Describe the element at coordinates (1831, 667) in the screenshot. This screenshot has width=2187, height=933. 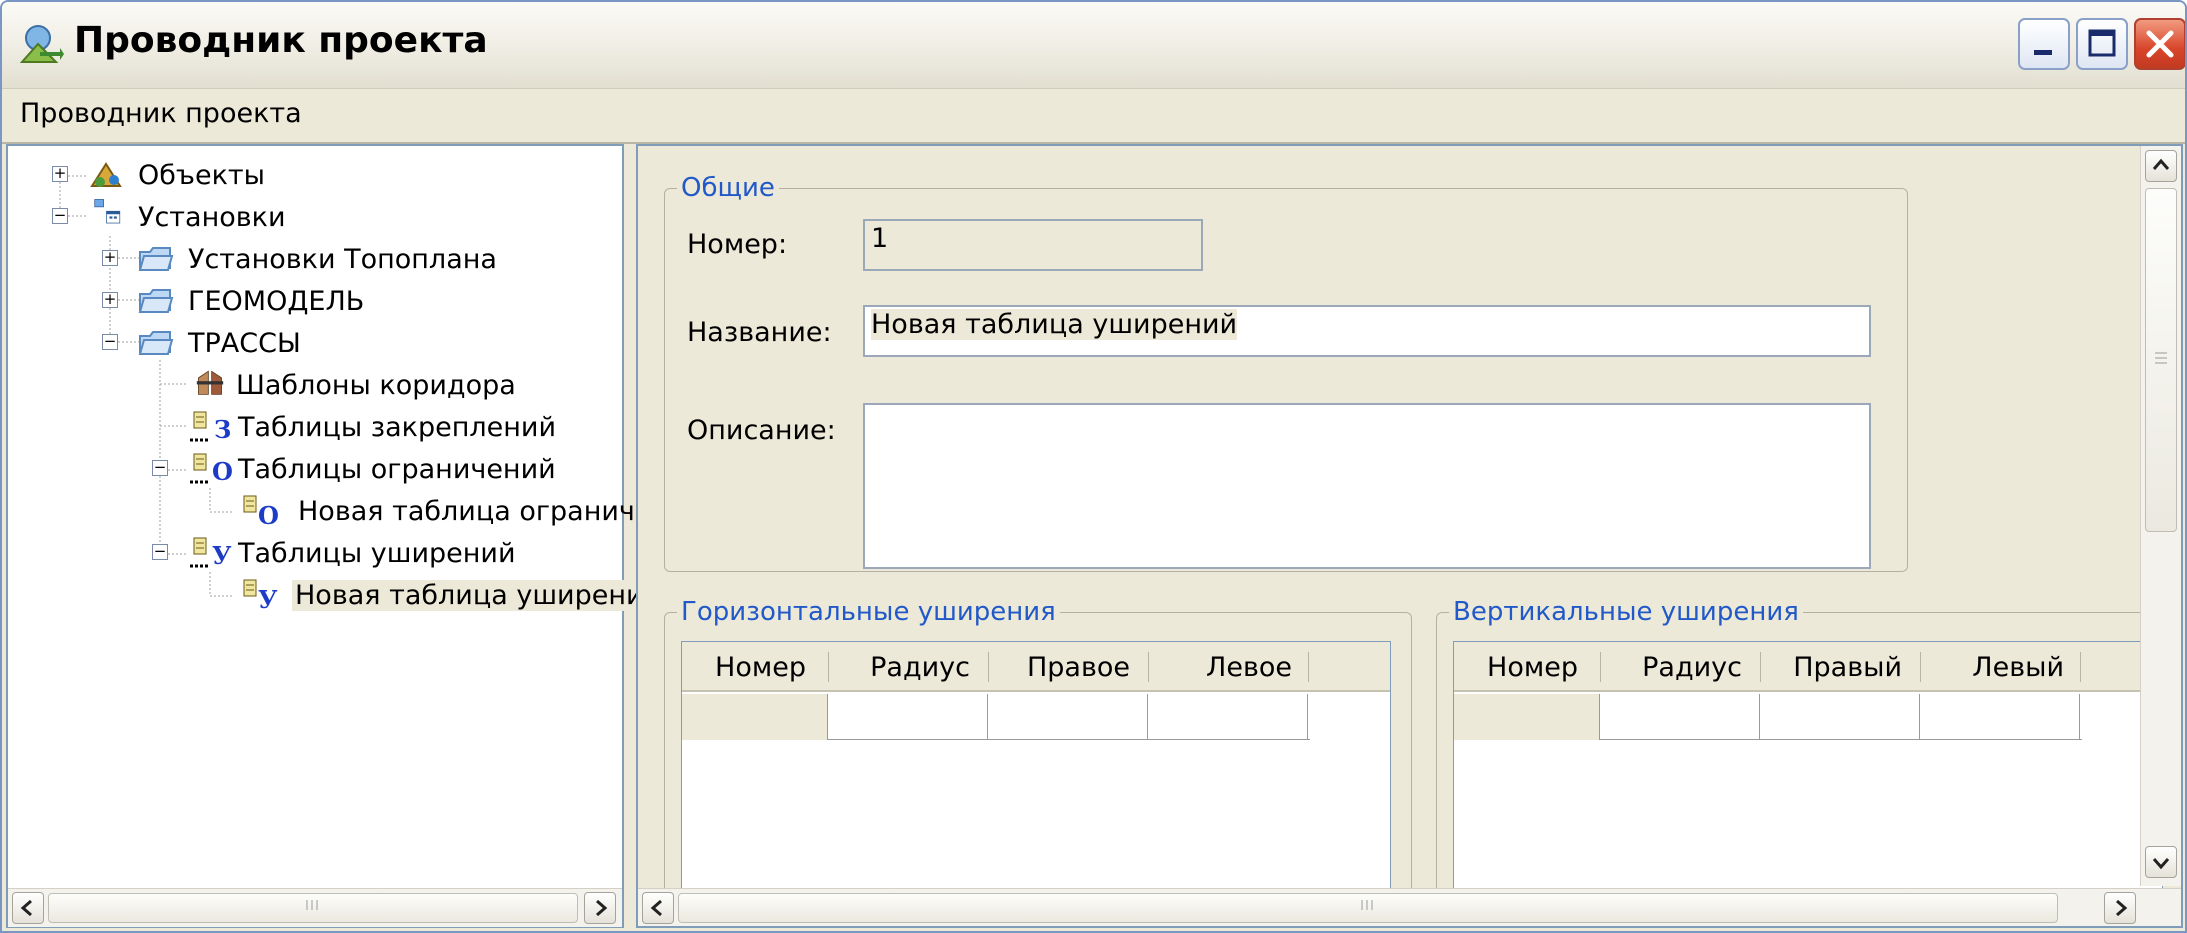
I see `column-header-right: Правый` at that location.